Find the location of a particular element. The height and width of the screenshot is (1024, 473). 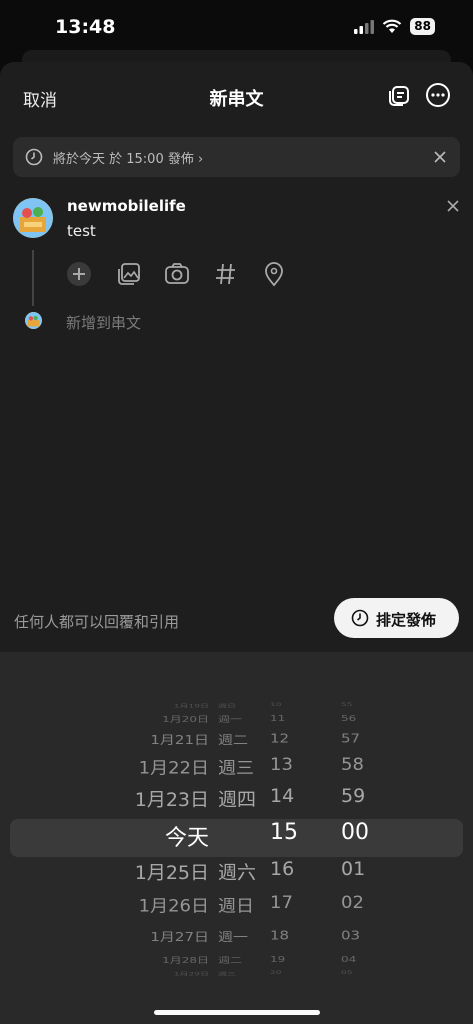

avatar is located at coordinates (33, 218).